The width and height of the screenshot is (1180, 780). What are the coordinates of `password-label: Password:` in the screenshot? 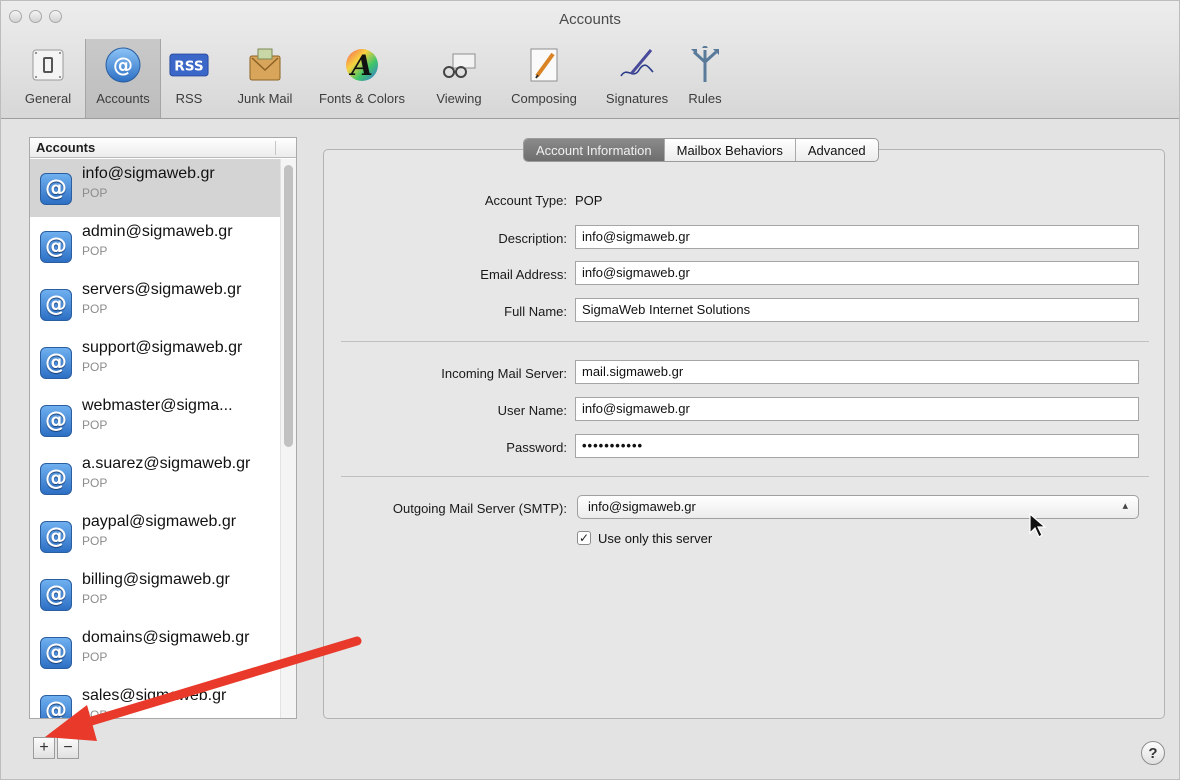 It's located at (536, 447).